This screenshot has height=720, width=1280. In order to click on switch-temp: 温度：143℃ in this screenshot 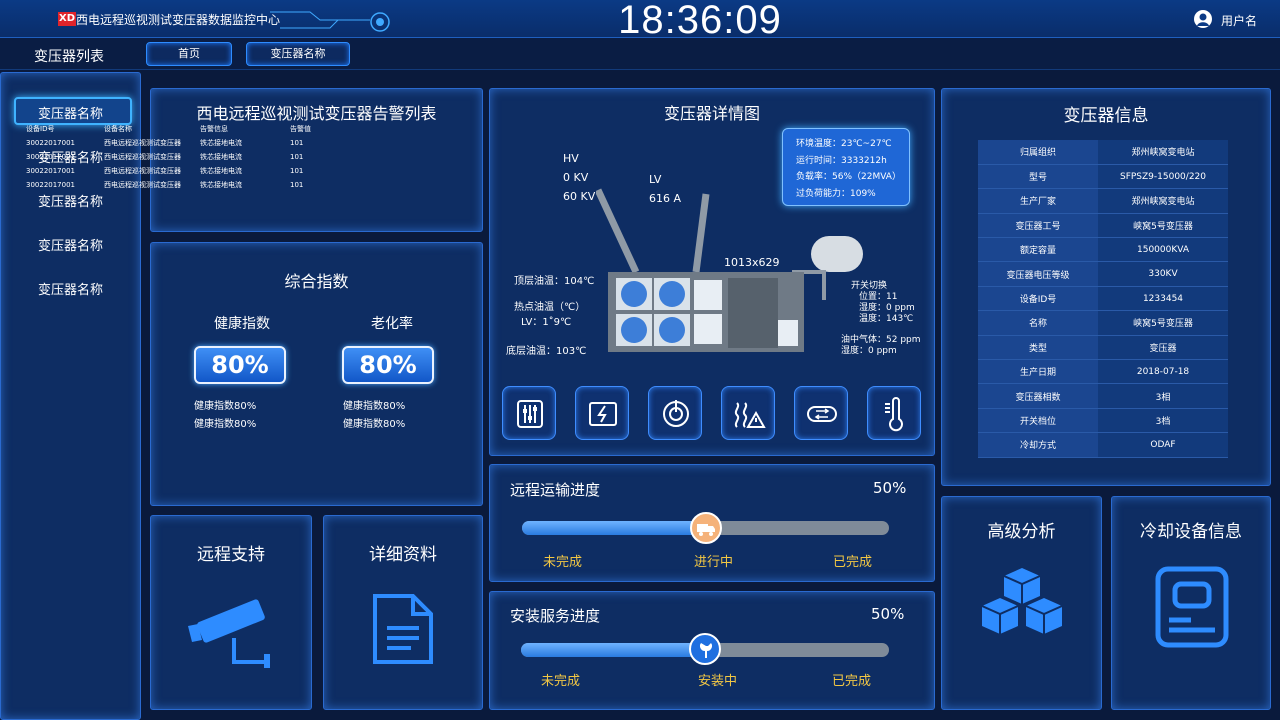, I will do `click(886, 319)`.